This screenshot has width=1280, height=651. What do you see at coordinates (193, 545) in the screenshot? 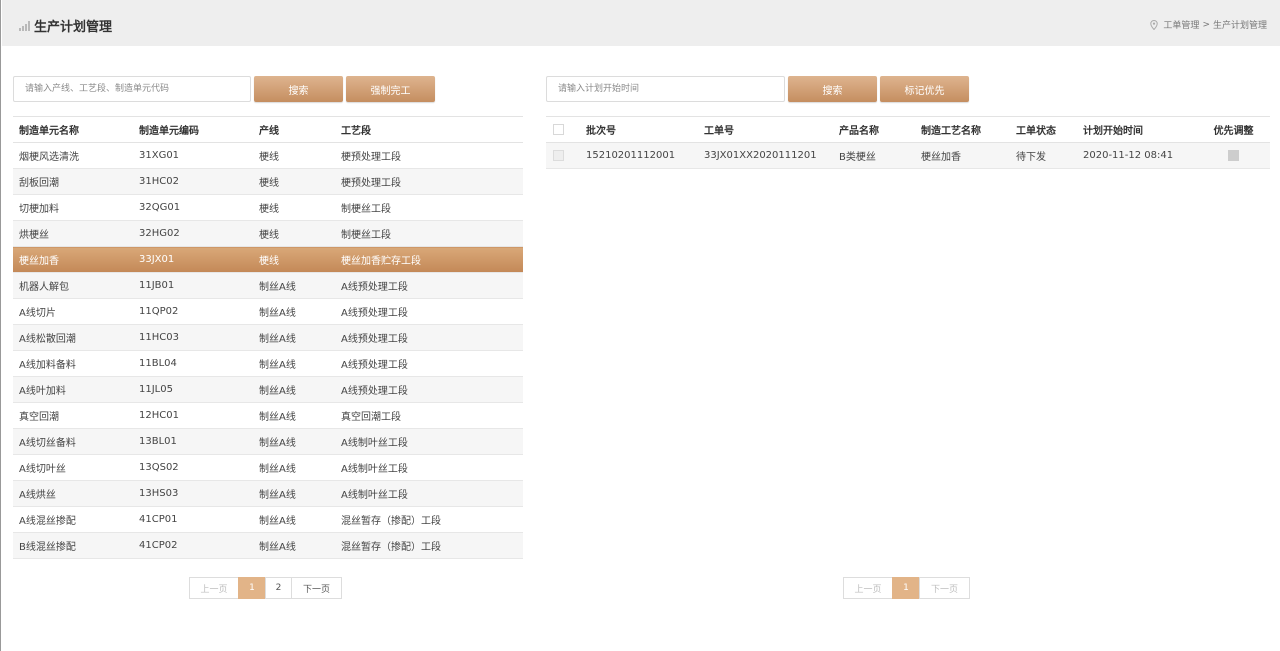
I see `table-cell: 41CP02` at bounding box center [193, 545].